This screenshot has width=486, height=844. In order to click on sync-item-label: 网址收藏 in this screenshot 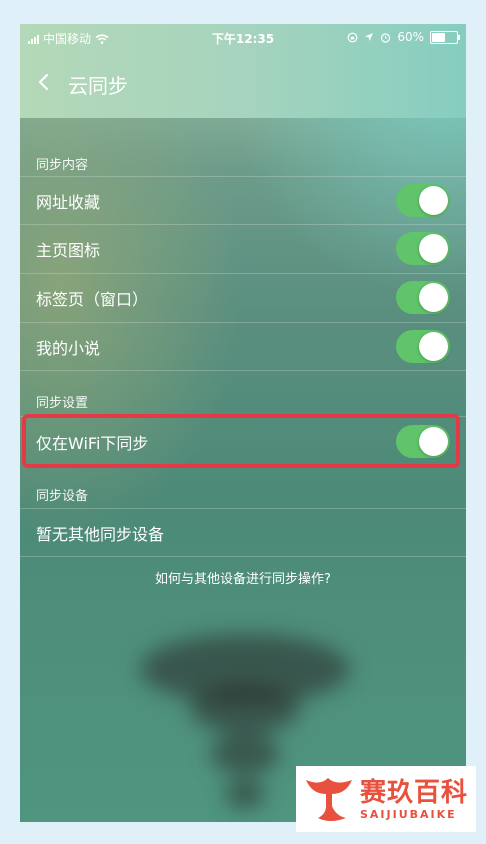, I will do `click(68, 202)`.